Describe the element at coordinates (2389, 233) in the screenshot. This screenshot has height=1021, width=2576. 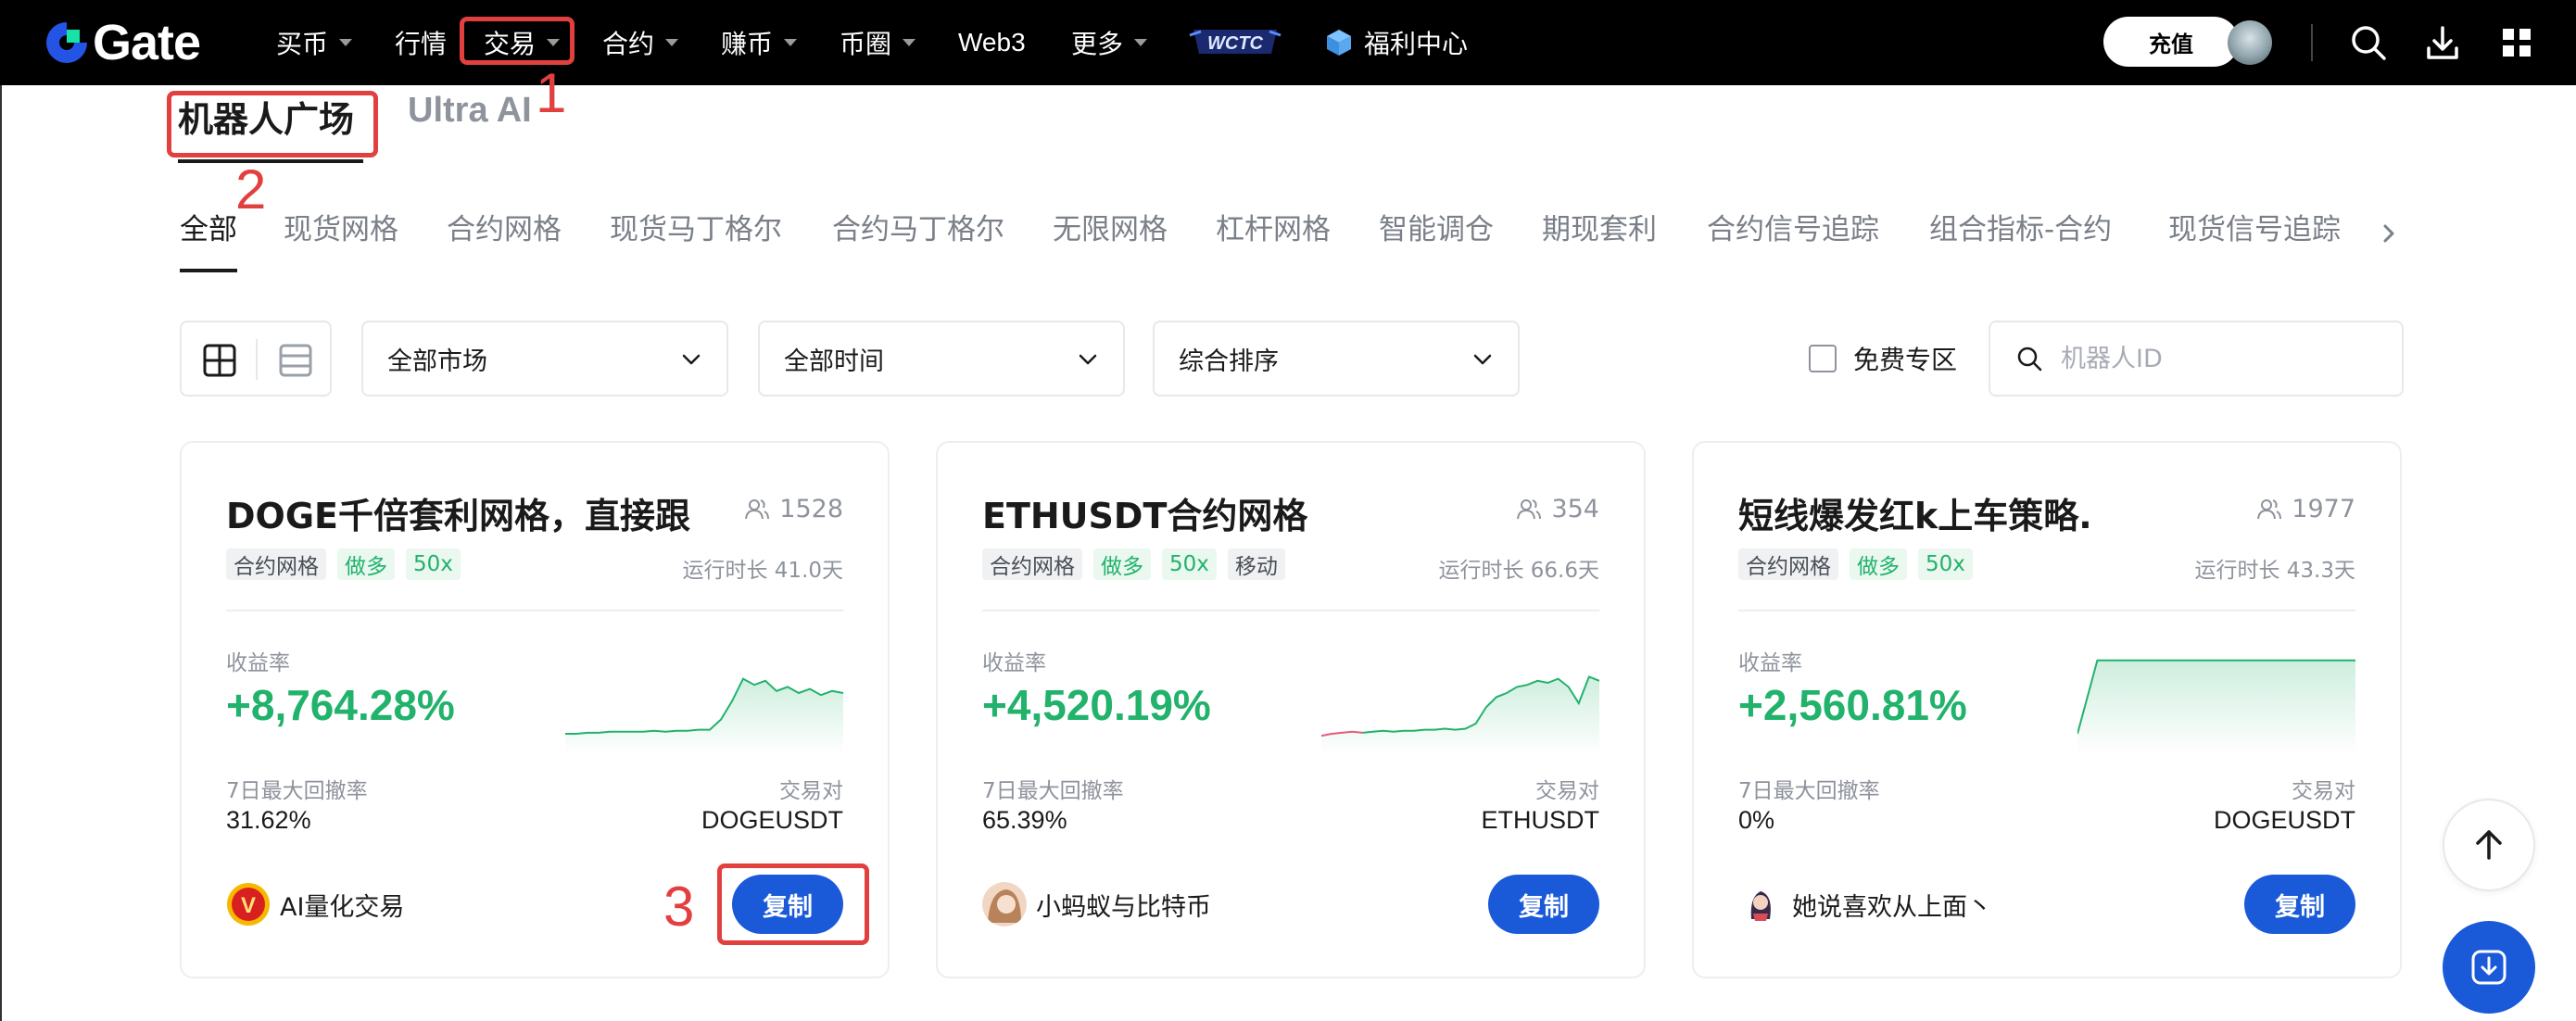
I see `chevron-right-icon` at that location.